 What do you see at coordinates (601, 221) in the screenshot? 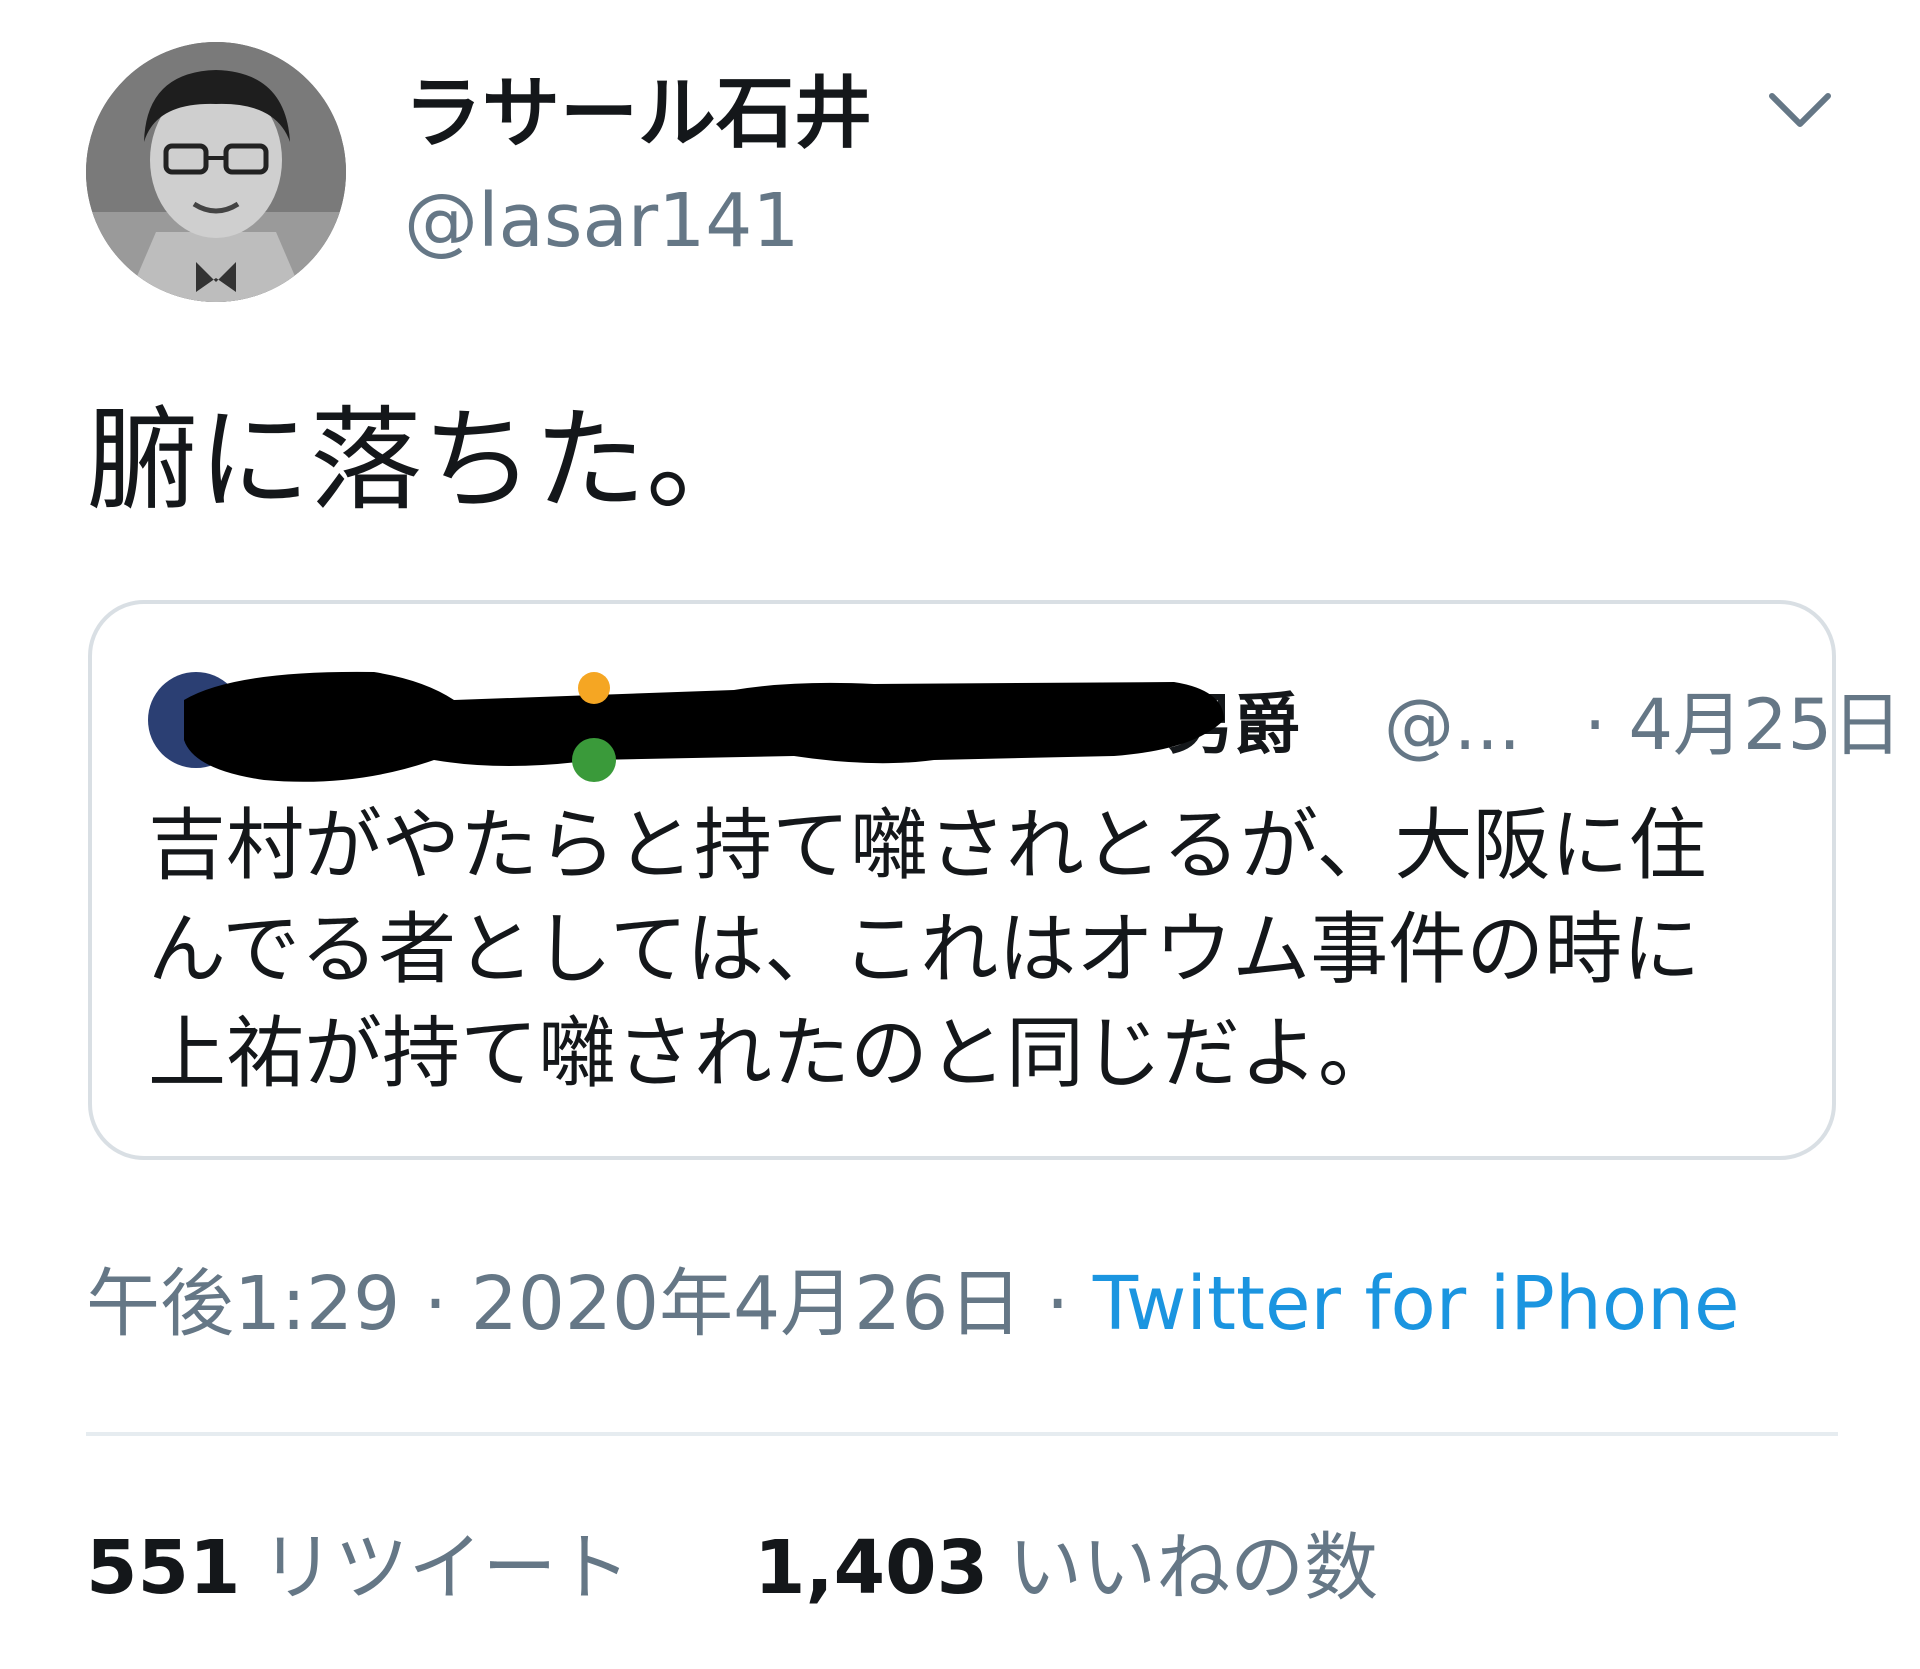
I see `author-handle: @lasar141` at bounding box center [601, 221].